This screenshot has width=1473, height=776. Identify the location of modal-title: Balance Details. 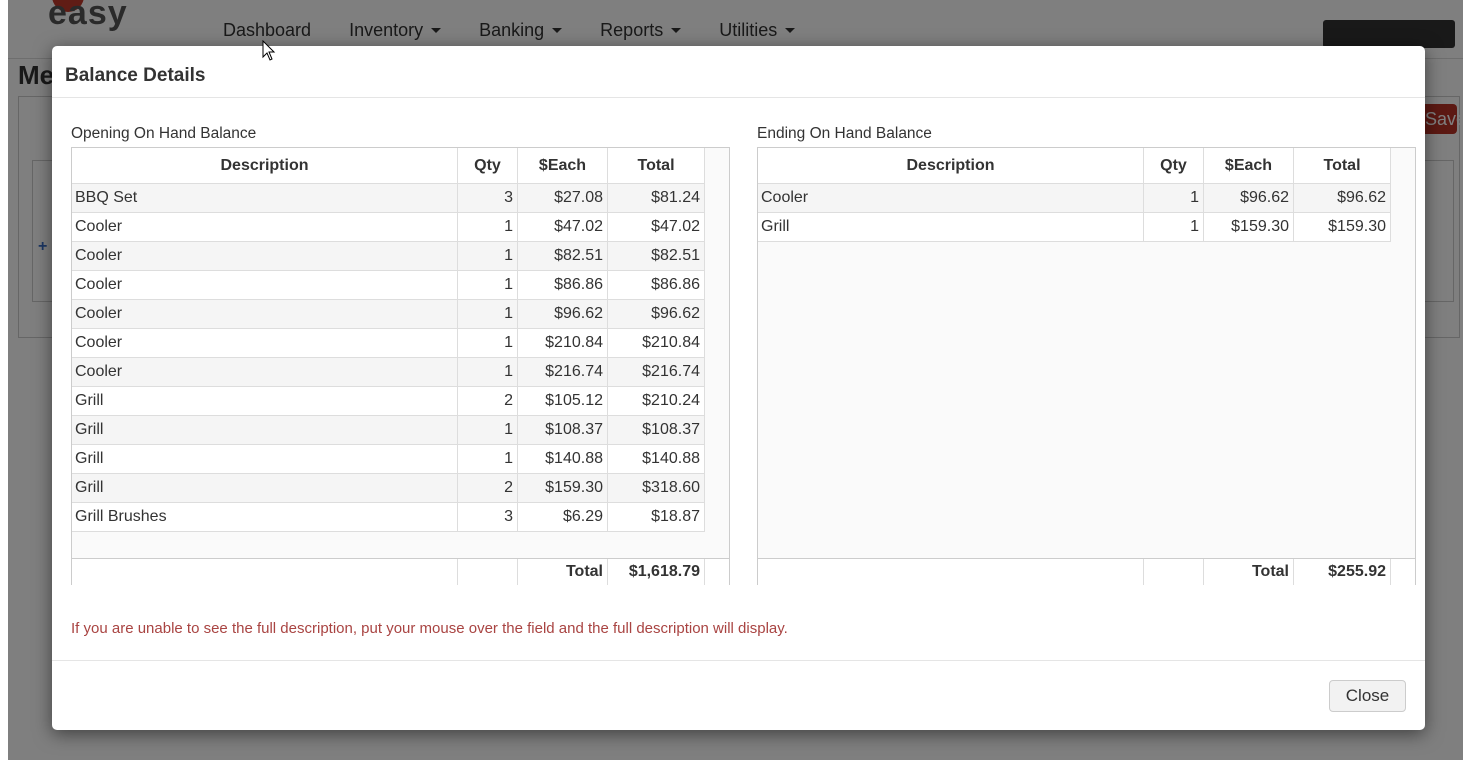
(135, 75).